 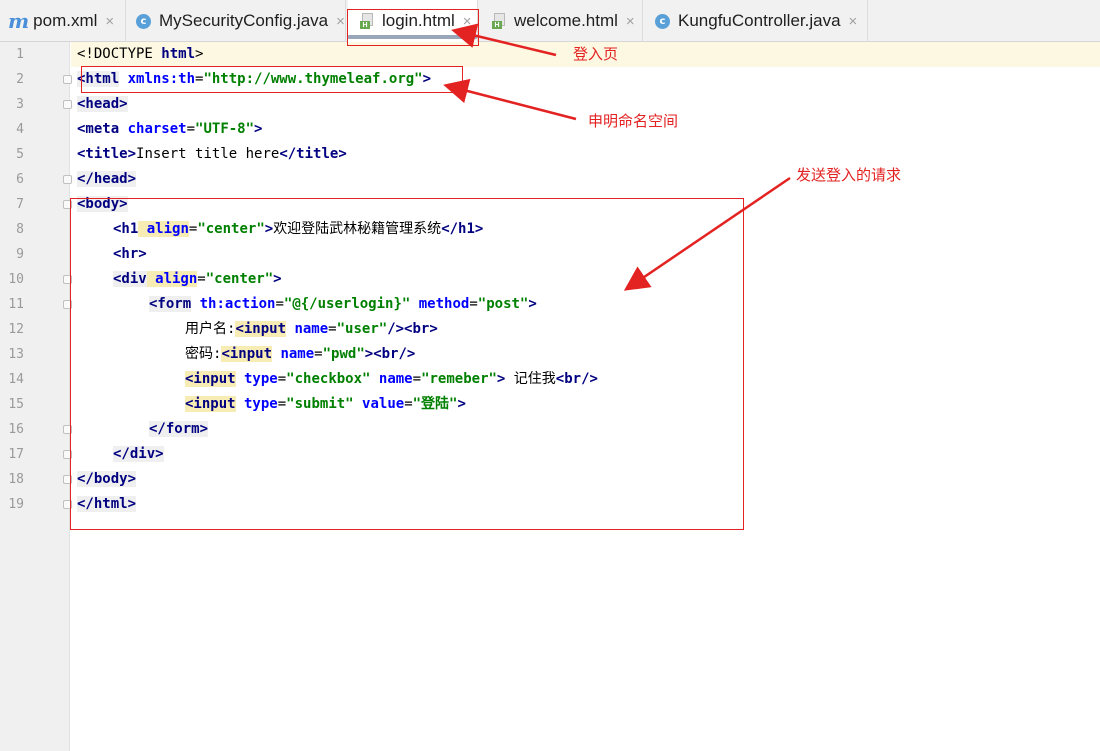 I want to click on line-number: 3, so click(x=20, y=104).